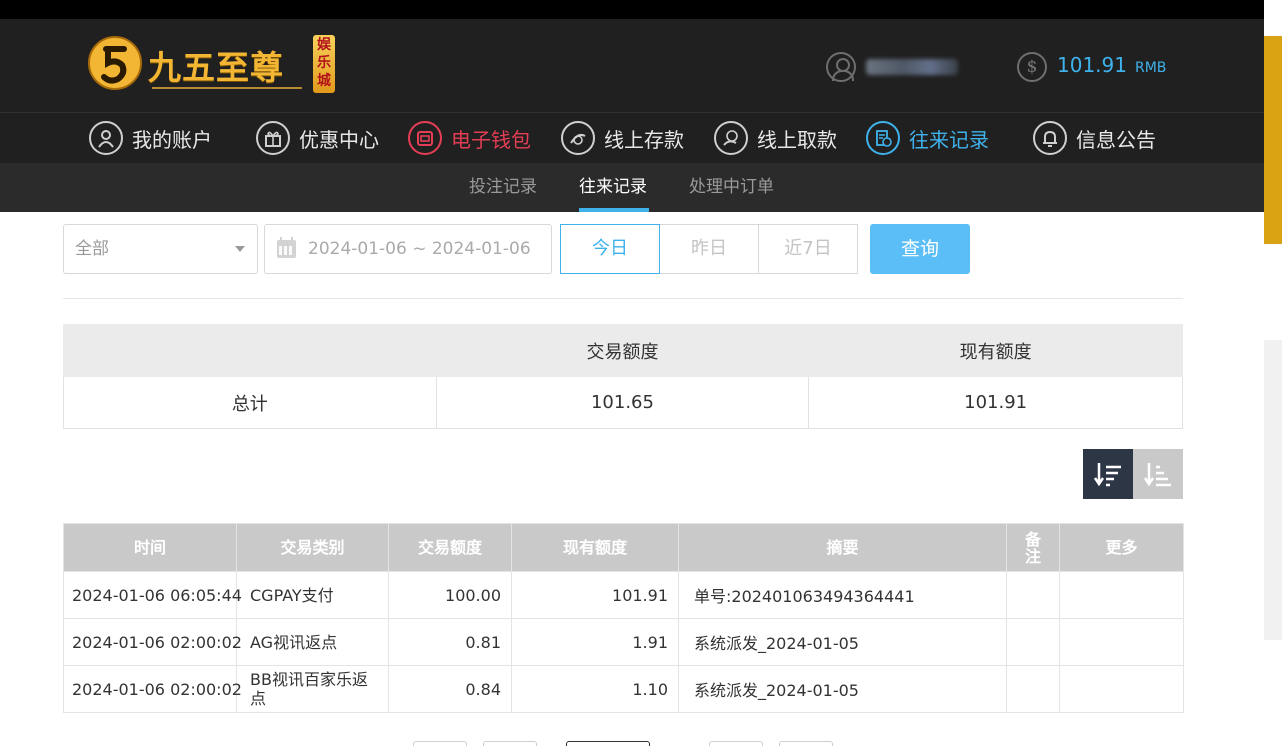 The image size is (1282, 746). I want to click on sort-ascending-icon, so click(1157, 475).